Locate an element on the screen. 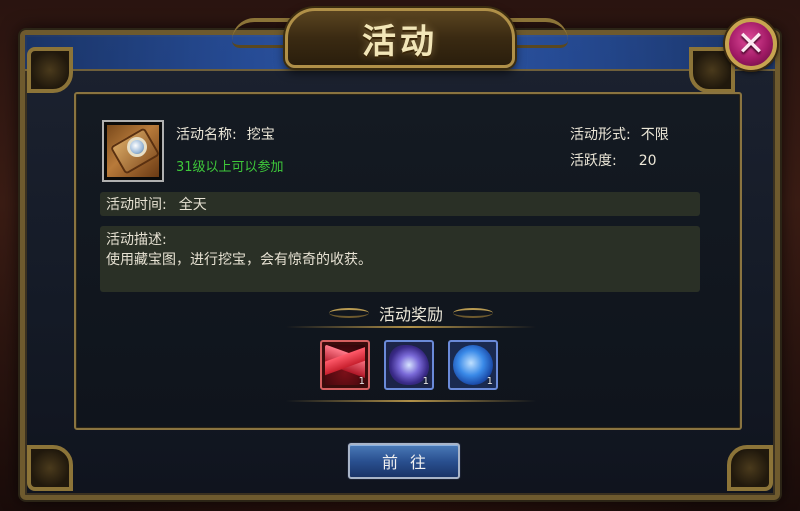  title-wing-right is located at coordinates (538, 33).